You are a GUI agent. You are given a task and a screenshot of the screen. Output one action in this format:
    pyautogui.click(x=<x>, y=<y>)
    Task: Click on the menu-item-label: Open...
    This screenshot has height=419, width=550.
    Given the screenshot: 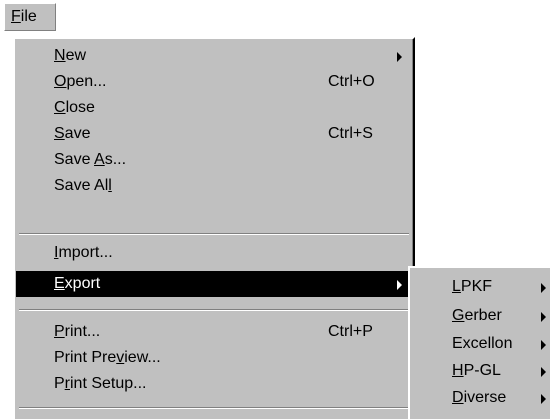 What is the action you would take?
    pyautogui.click(x=80, y=81)
    